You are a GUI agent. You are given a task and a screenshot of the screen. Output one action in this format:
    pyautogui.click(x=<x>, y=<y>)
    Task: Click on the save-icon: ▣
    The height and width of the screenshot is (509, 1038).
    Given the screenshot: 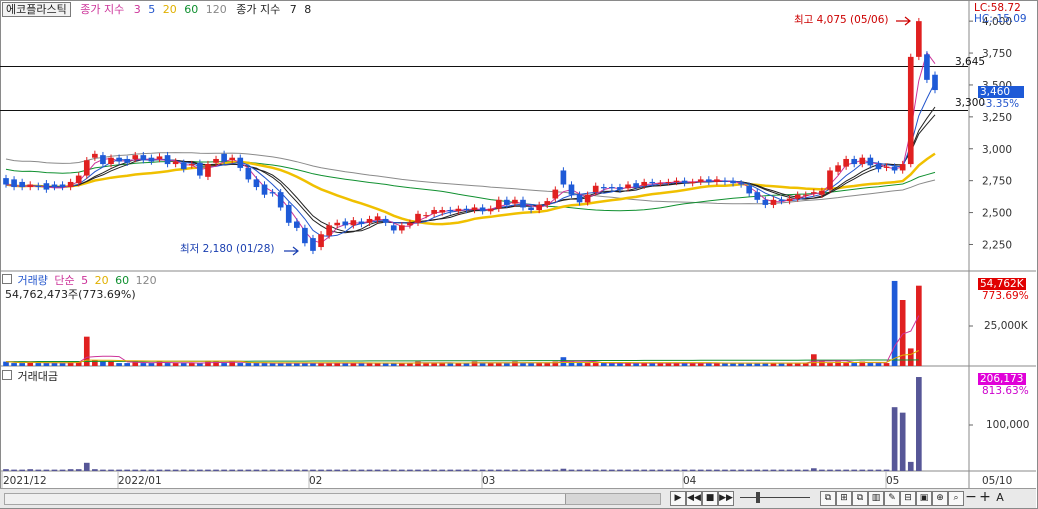 What is the action you would take?
    pyautogui.click(x=924, y=498)
    